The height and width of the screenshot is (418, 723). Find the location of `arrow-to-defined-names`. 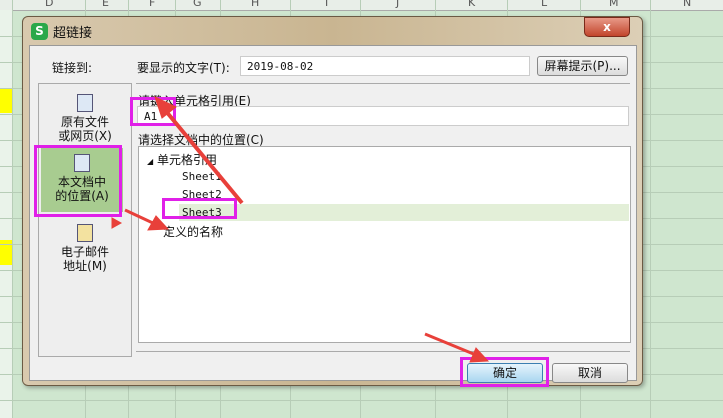

arrow-to-defined-names is located at coordinates (140, 217).